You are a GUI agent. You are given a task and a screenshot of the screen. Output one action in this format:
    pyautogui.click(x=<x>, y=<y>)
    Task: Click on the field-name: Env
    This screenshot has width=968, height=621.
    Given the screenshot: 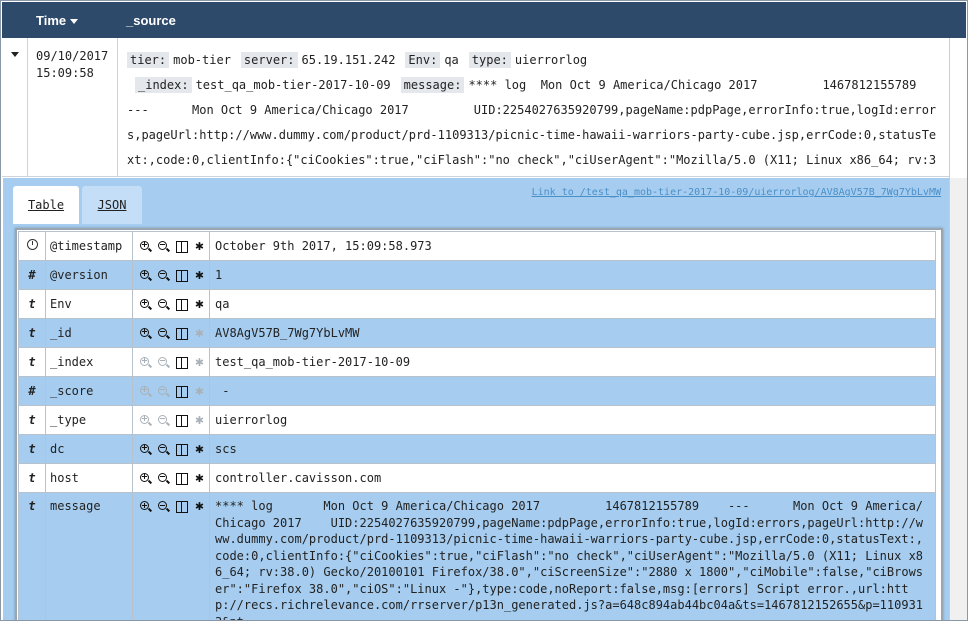 What is the action you would take?
    pyautogui.click(x=89, y=304)
    